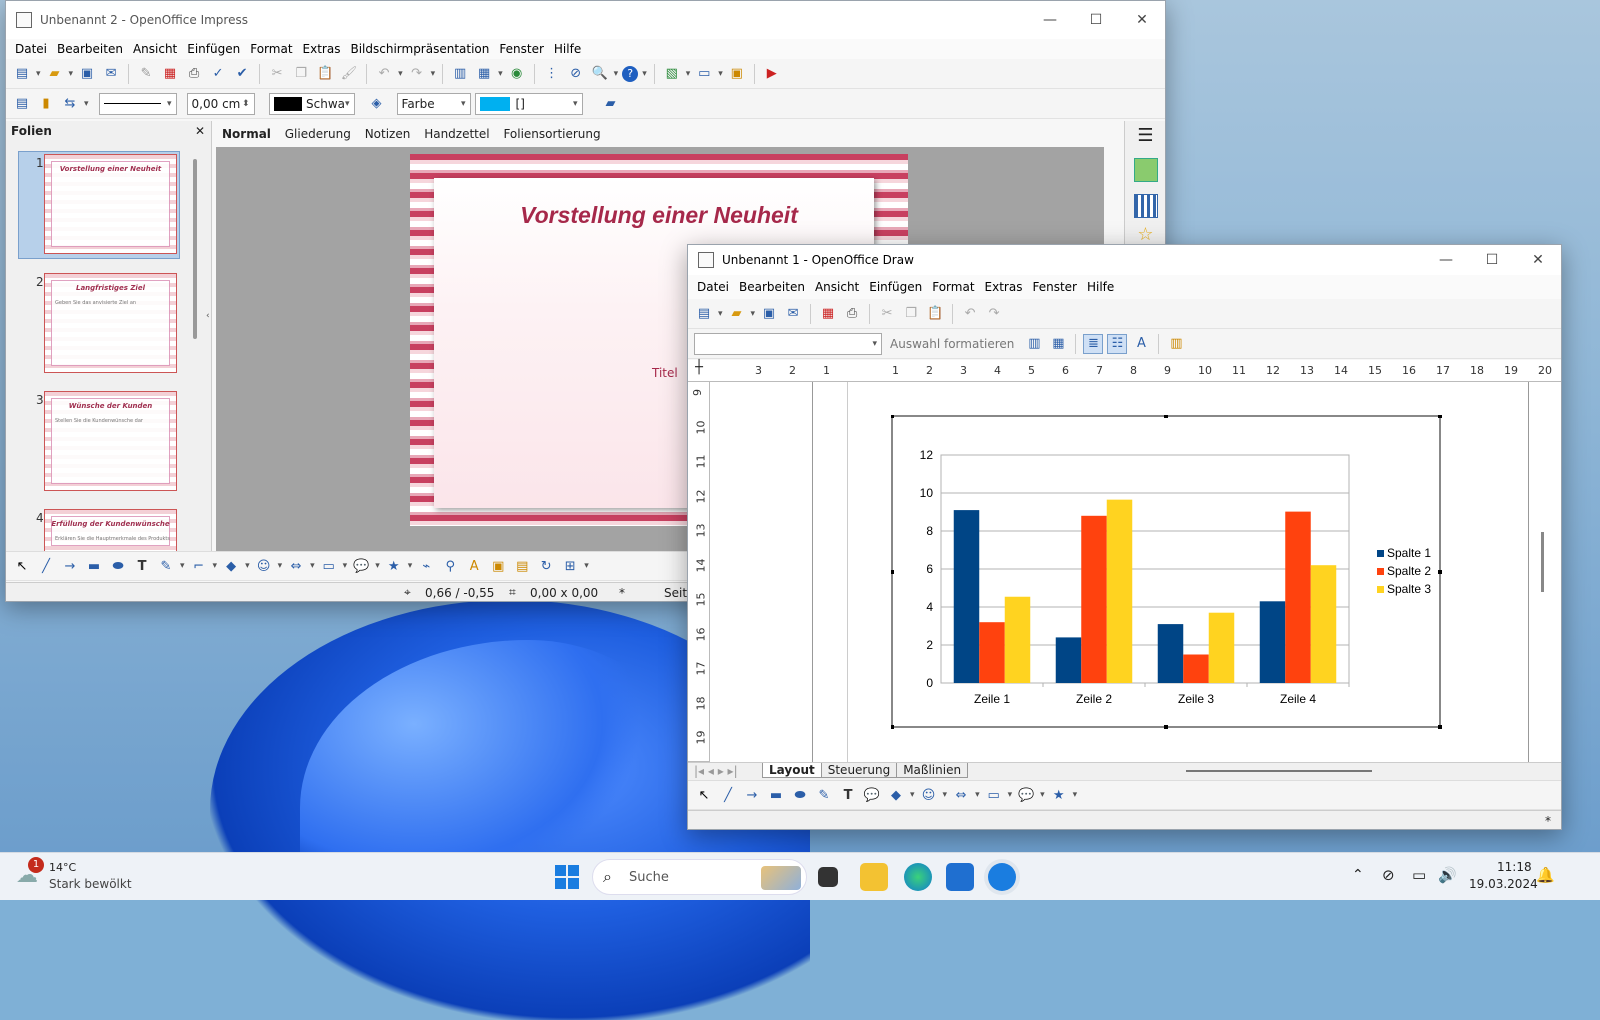 The width and height of the screenshot is (1600, 1020). Describe the element at coordinates (1054, 287) in the screenshot. I see `draw-menu-item: Fenster` at that location.